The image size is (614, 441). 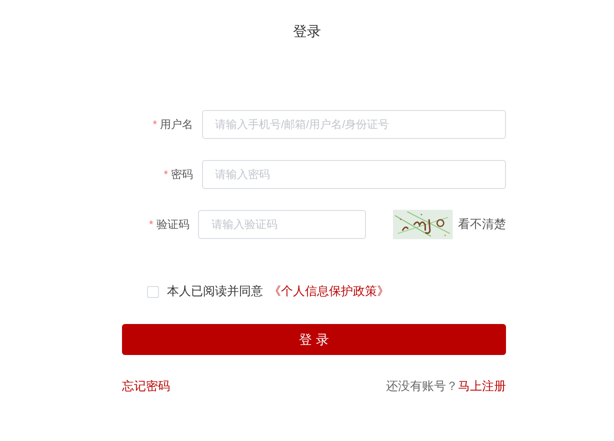 What do you see at coordinates (176, 125) in the screenshot?
I see `field-label: 用户名` at bounding box center [176, 125].